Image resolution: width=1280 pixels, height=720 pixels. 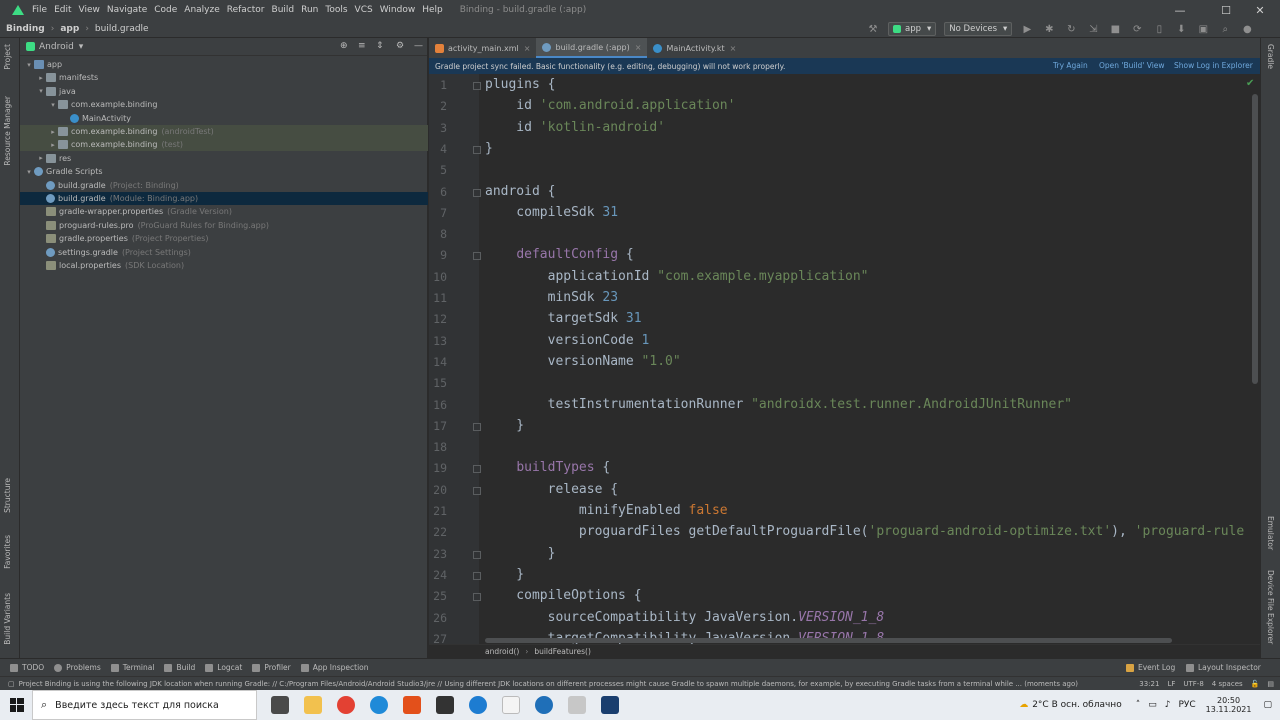 What do you see at coordinates (482, 48) in the screenshot?
I see `tab-activity-main-xml: activity_main.xml ×` at bounding box center [482, 48].